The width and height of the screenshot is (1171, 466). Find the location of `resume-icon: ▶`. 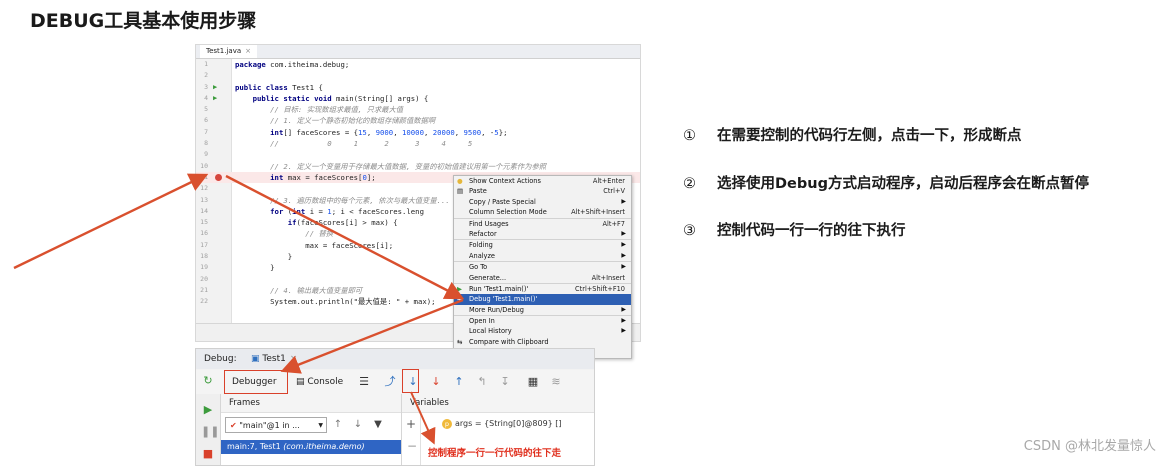

resume-icon: ▶ is located at coordinates (208, 410).